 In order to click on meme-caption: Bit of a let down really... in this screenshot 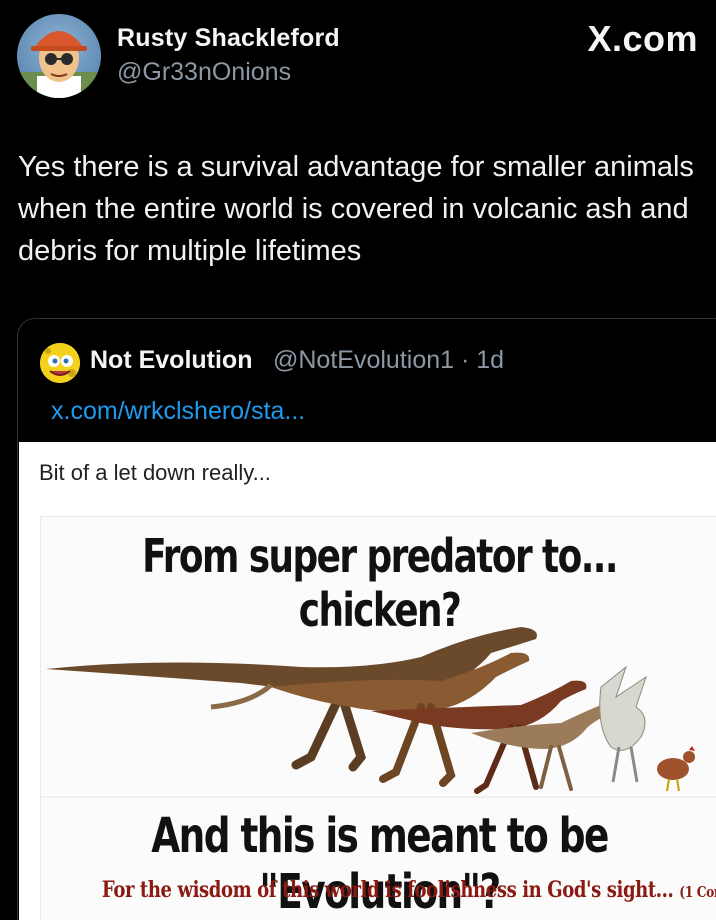, I will do `click(155, 472)`.